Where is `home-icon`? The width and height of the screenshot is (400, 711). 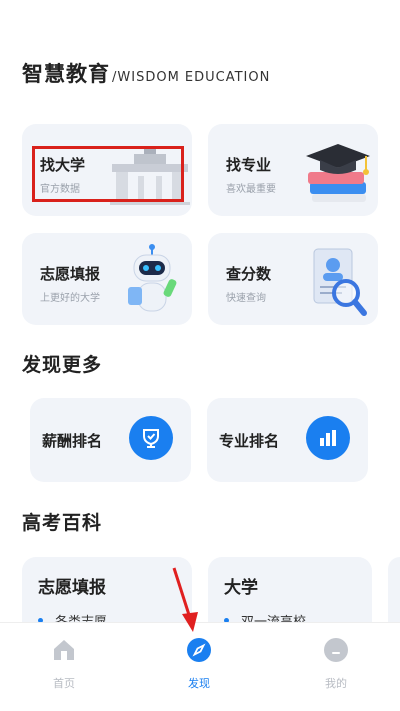
home-icon is located at coordinates (64, 650).